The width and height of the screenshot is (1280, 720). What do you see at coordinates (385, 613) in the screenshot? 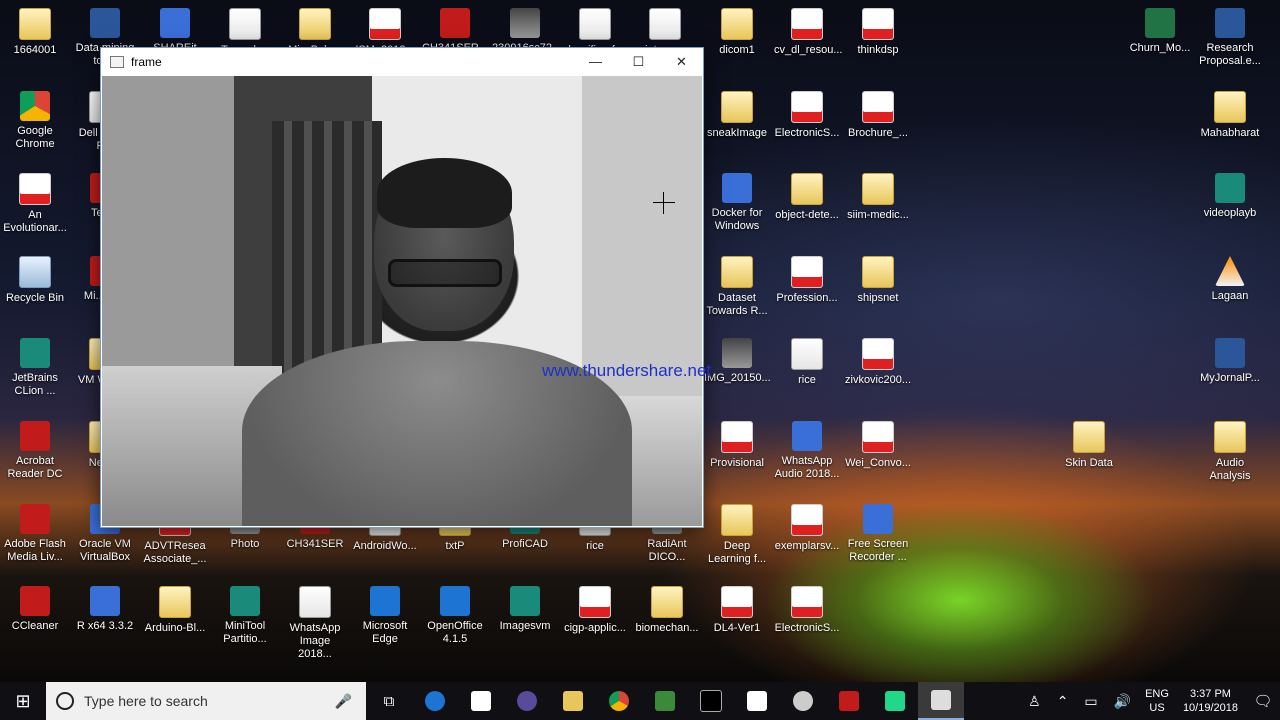
I see `desktop-icon: Microsoft Edge` at bounding box center [385, 613].